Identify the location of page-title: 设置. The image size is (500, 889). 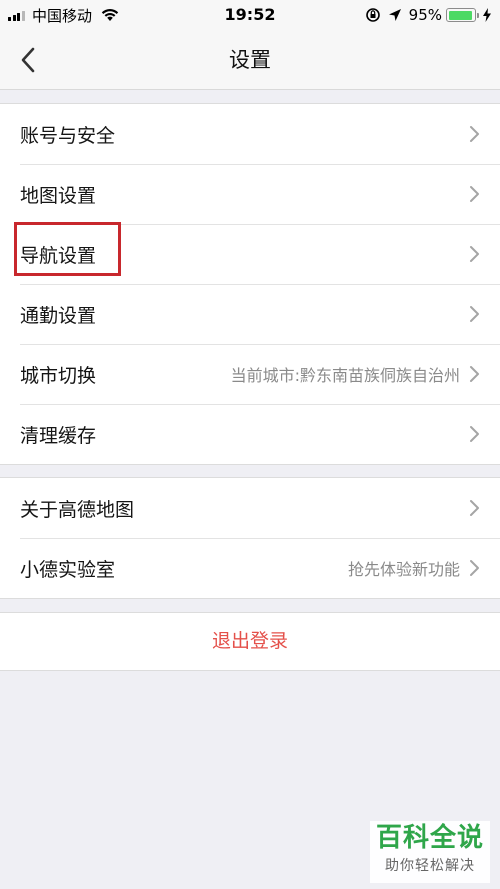
(250, 60).